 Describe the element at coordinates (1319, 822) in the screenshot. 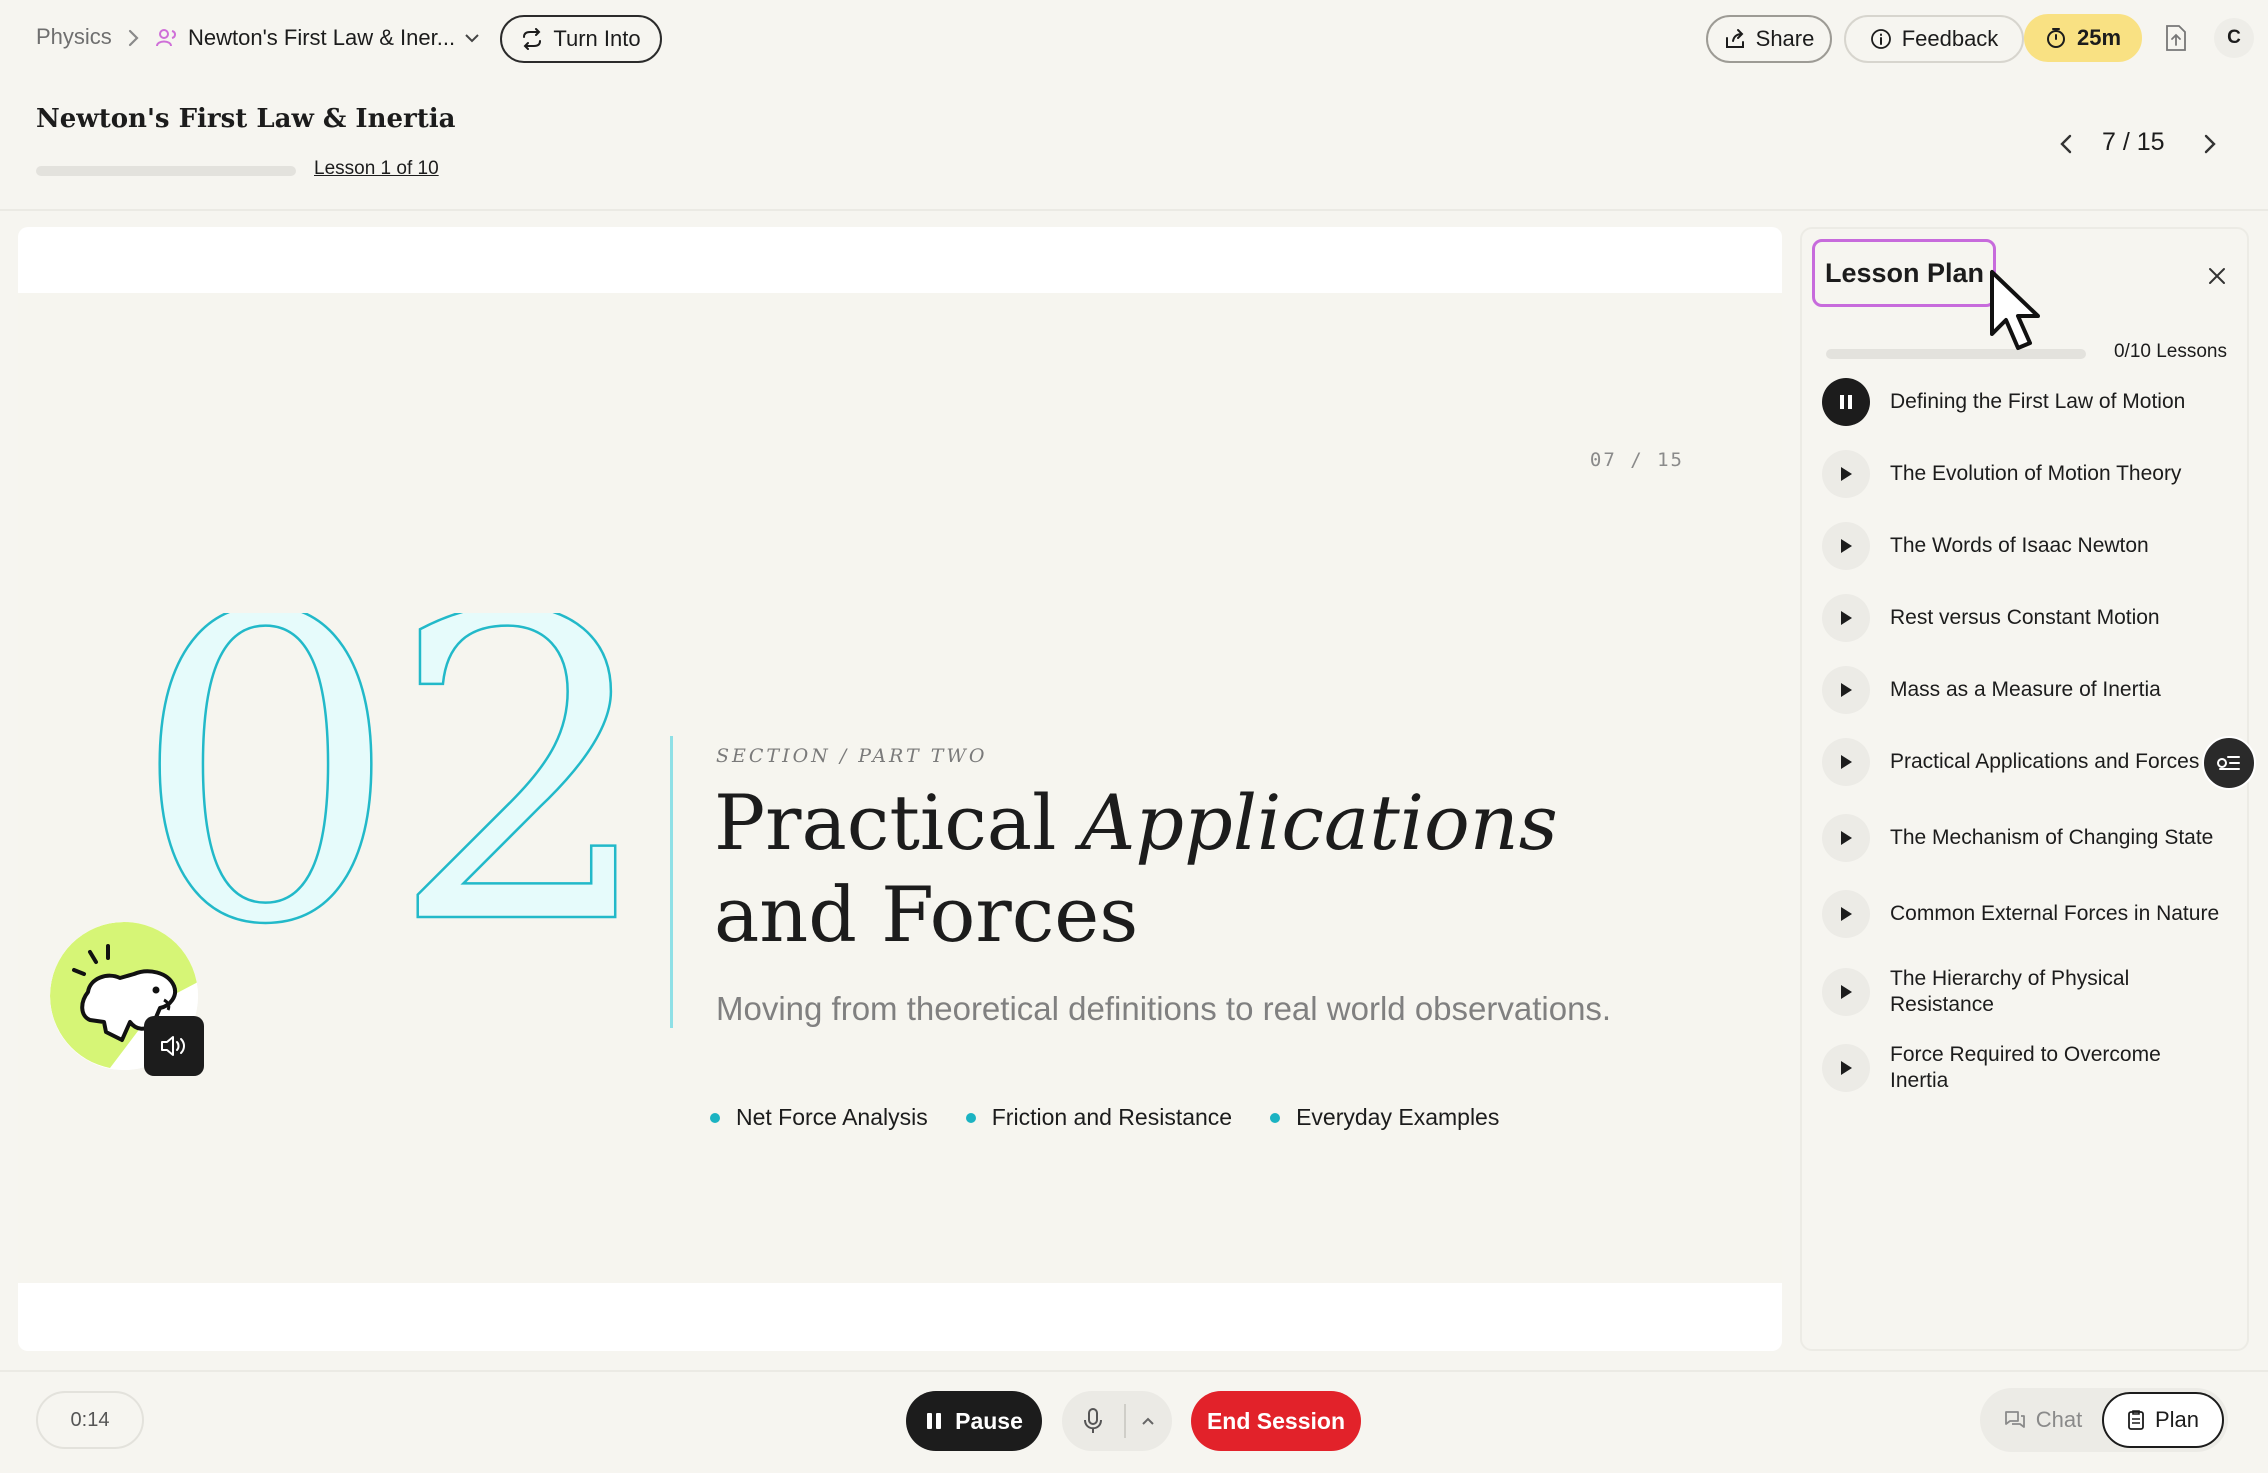

I see `slide-title-italic: Applications` at that location.